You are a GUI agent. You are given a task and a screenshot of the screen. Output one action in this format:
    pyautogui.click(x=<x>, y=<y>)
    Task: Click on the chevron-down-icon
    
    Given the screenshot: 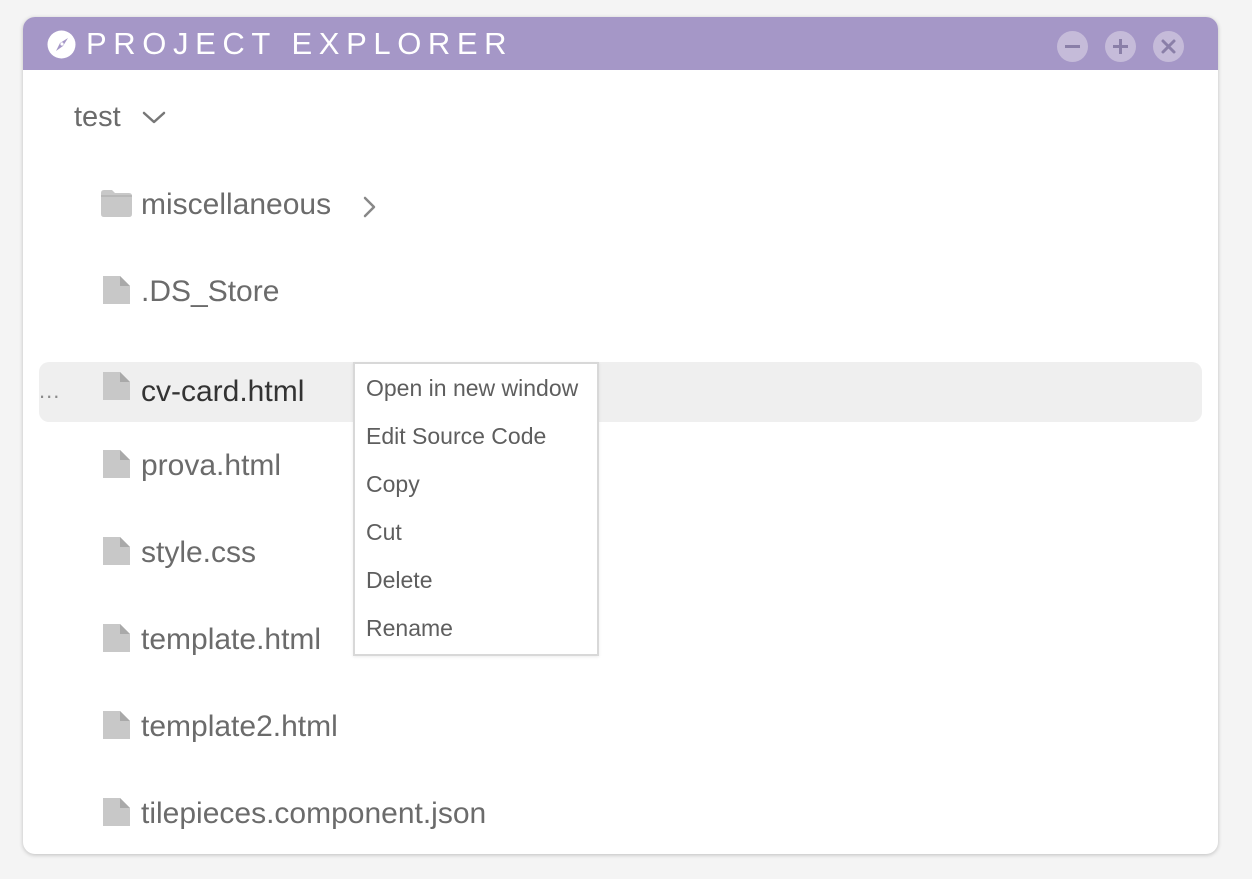 What is the action you would take?
    pyautogui.click(x=154, y=117)
    